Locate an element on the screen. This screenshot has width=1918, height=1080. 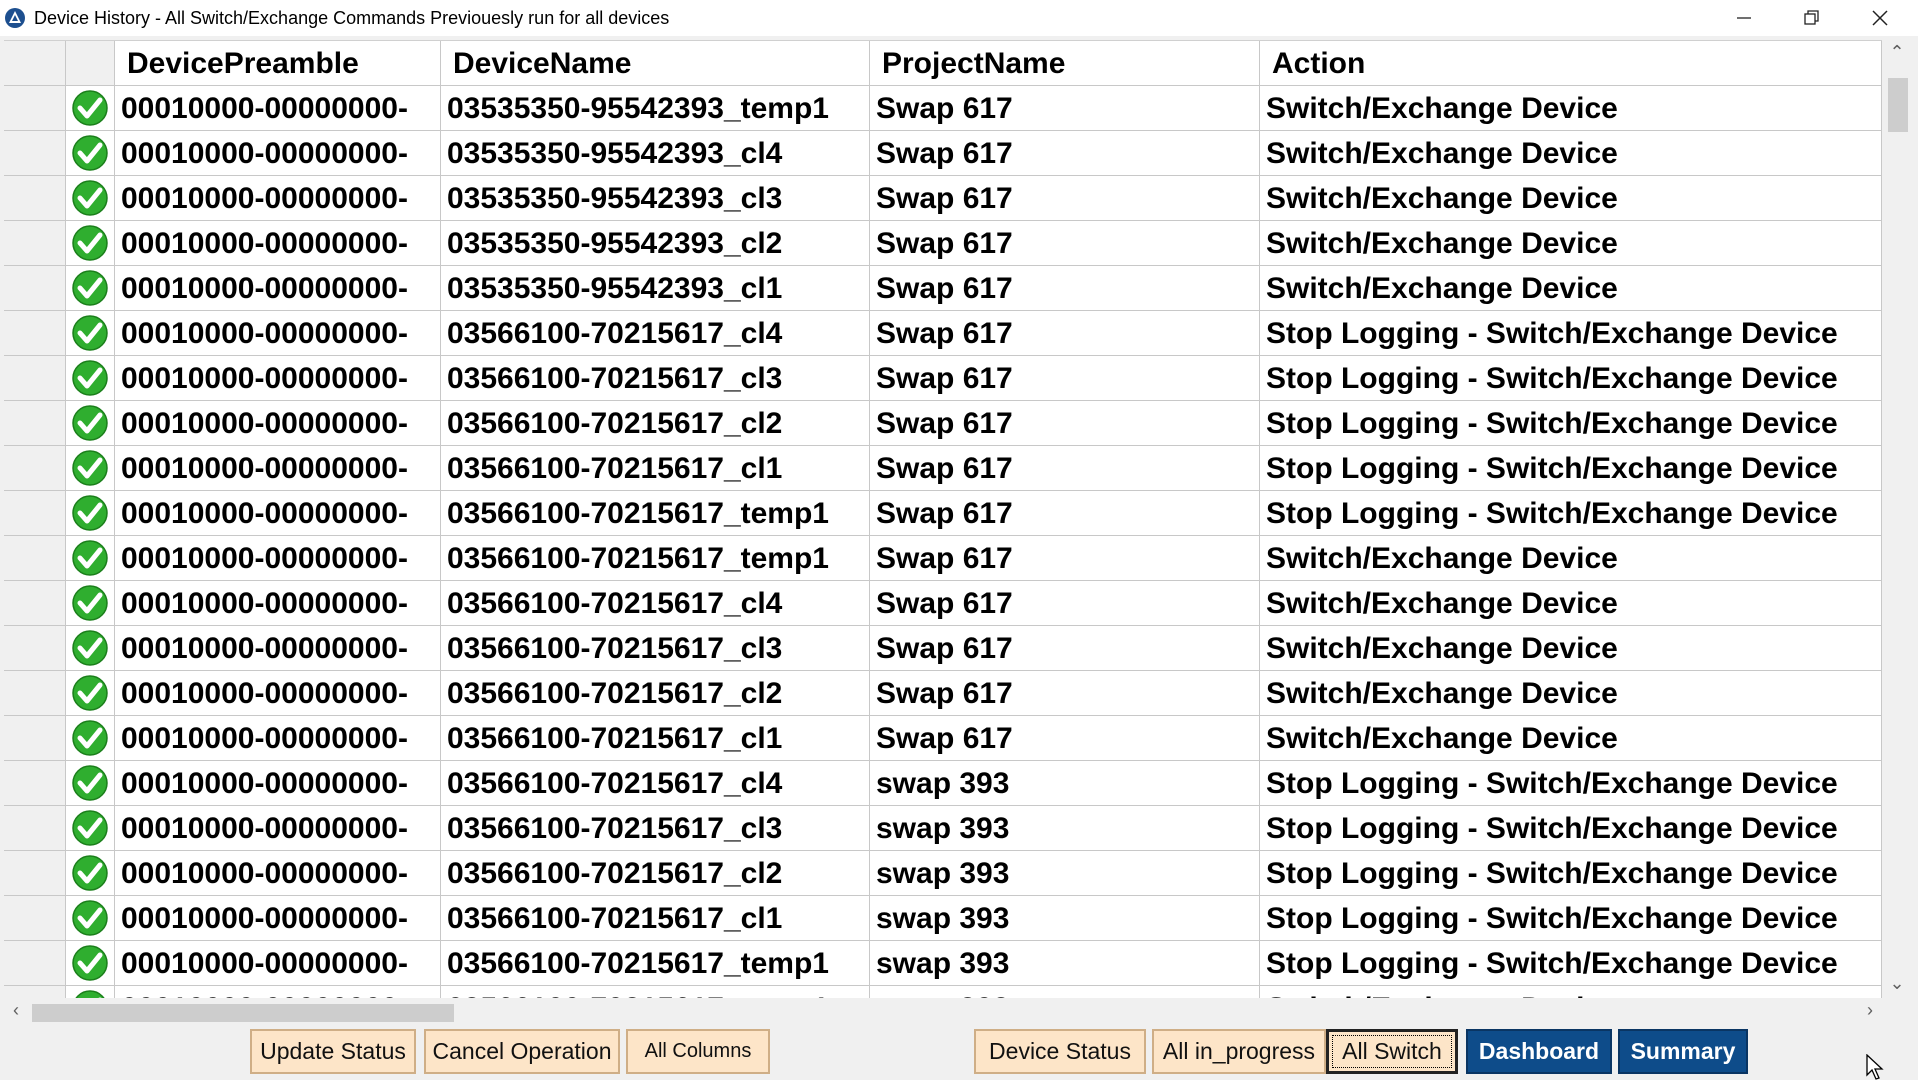
device-name-cell: 03566100-70215617_cl3 is located at coordinates (655, 378).